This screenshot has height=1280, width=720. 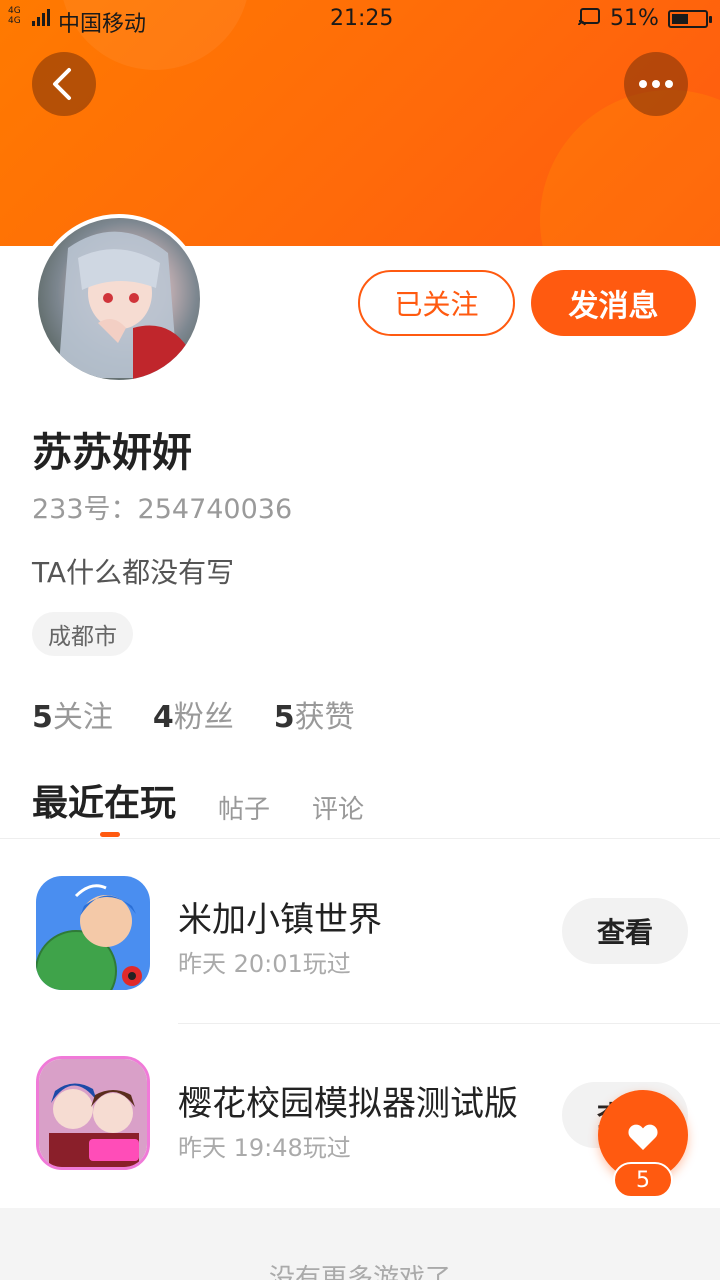 I want to click on username: 苏苏妍妍, so click(x=112, y=453).